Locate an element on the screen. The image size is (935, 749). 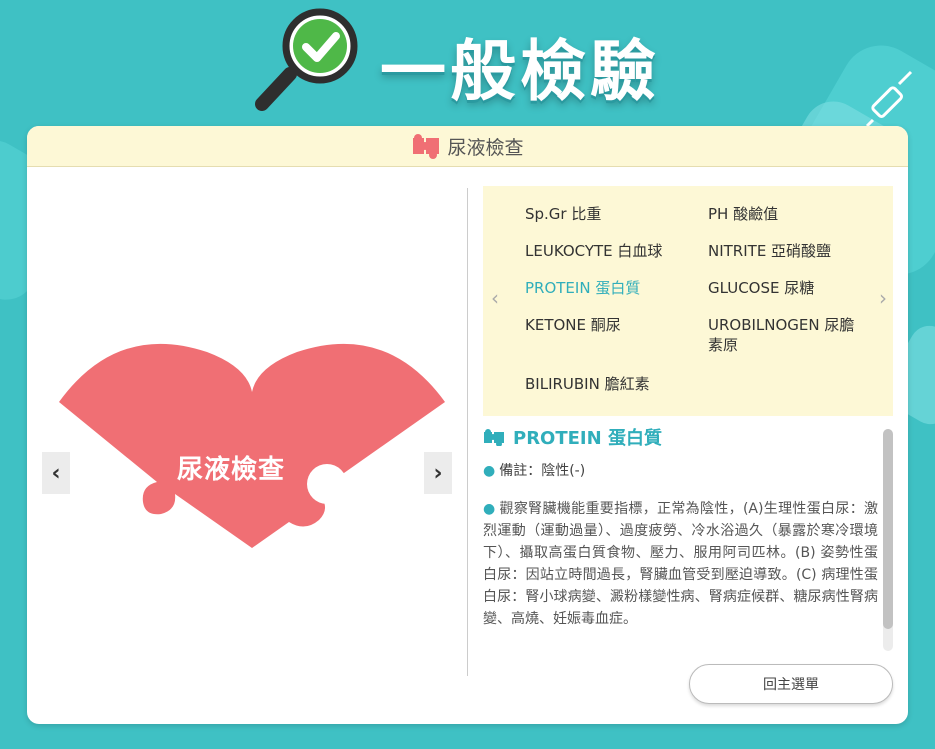
card-header: 尿液檢查 is located at coordinates (467, 146).